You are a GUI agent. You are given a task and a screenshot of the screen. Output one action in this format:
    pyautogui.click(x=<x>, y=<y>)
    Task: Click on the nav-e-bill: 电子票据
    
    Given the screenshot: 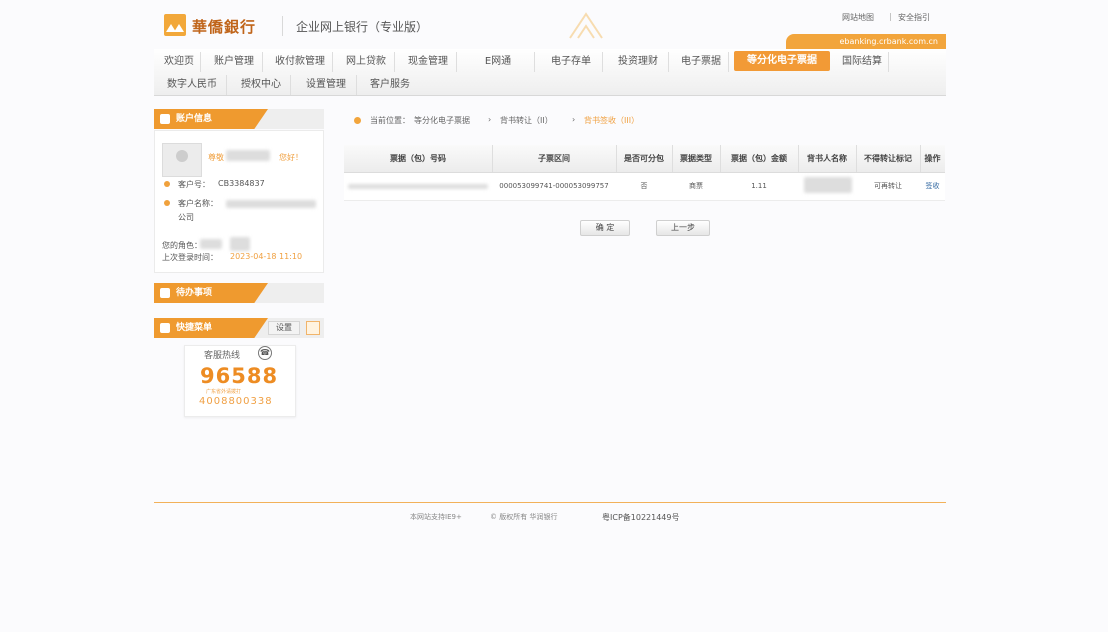 What is the action you would take?
    pyautogui.click(x=701, y=62)
    